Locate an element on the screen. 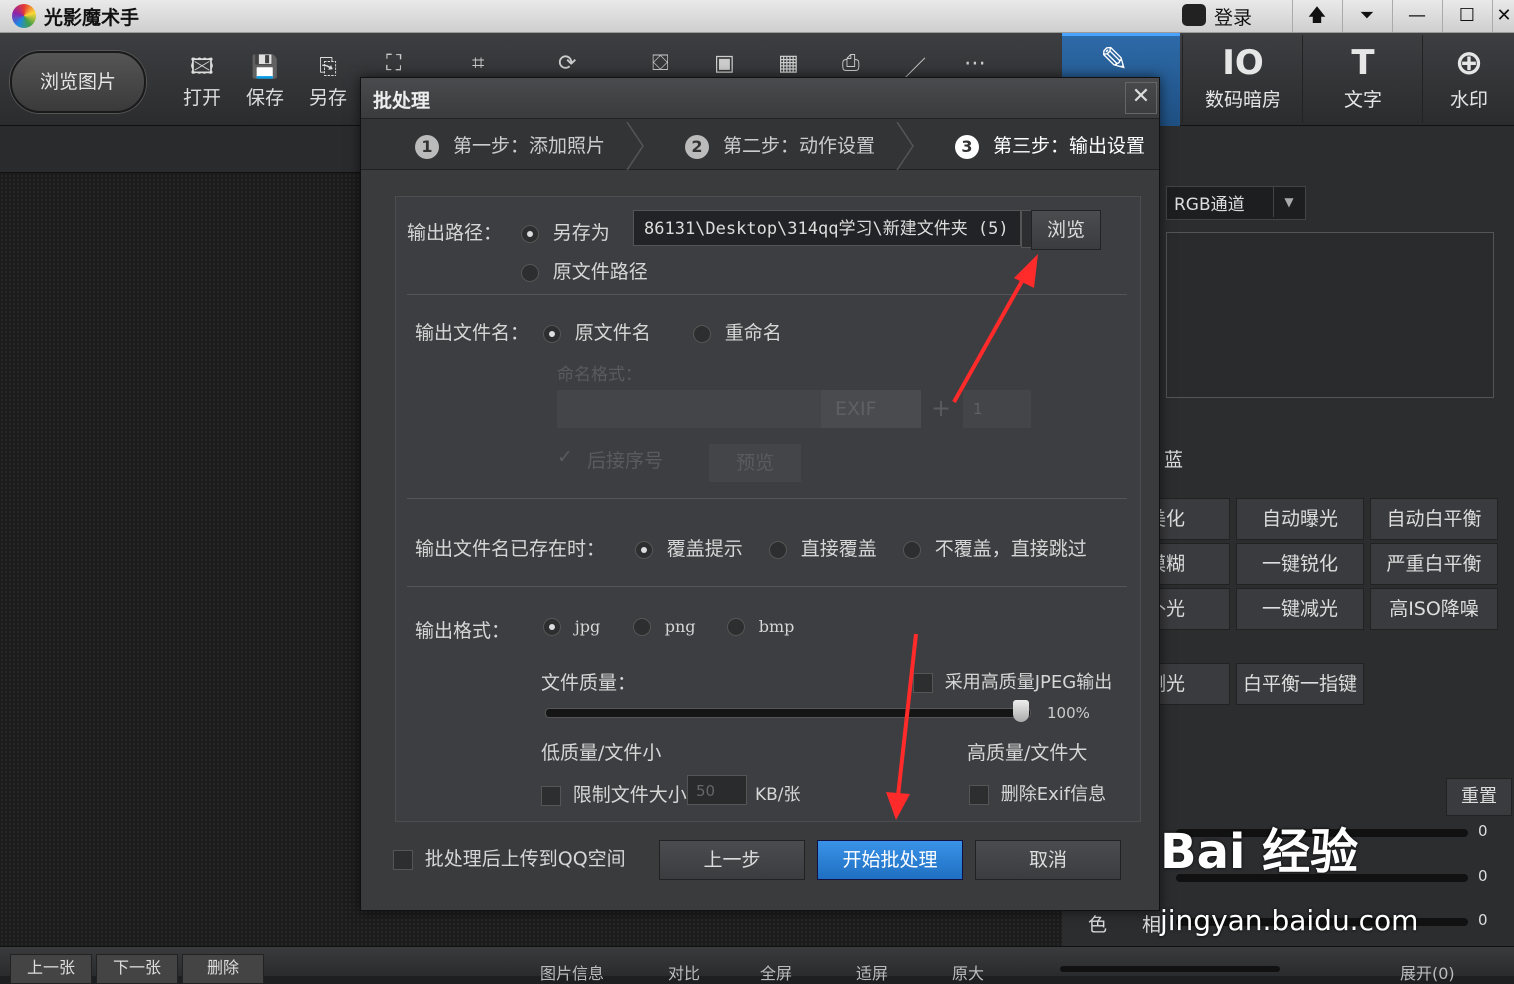 This screenshot has height=984, width=1514. original-size-link: 原大 is located at coordinates (968, 972).